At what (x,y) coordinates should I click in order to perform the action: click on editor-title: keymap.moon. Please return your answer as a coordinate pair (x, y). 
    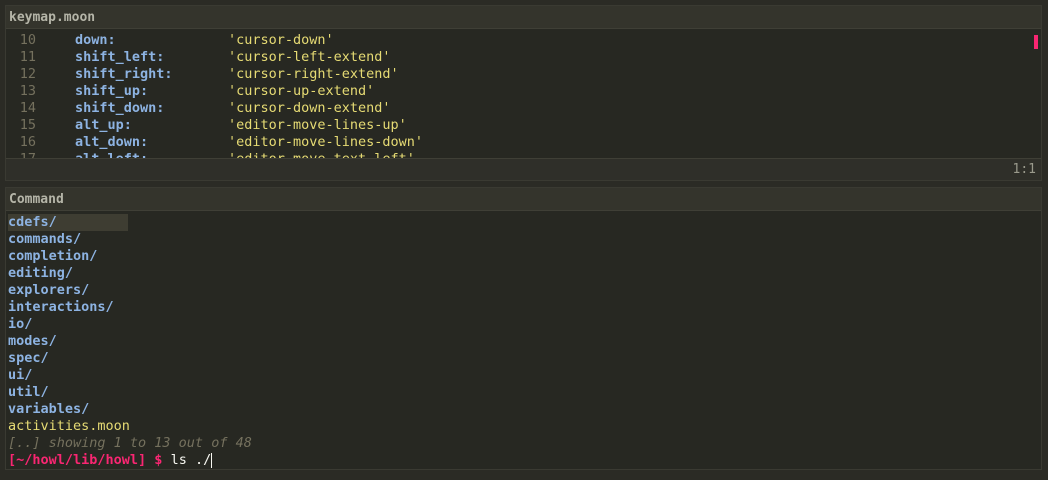
    Looking at the image, I should click on (523, 17).